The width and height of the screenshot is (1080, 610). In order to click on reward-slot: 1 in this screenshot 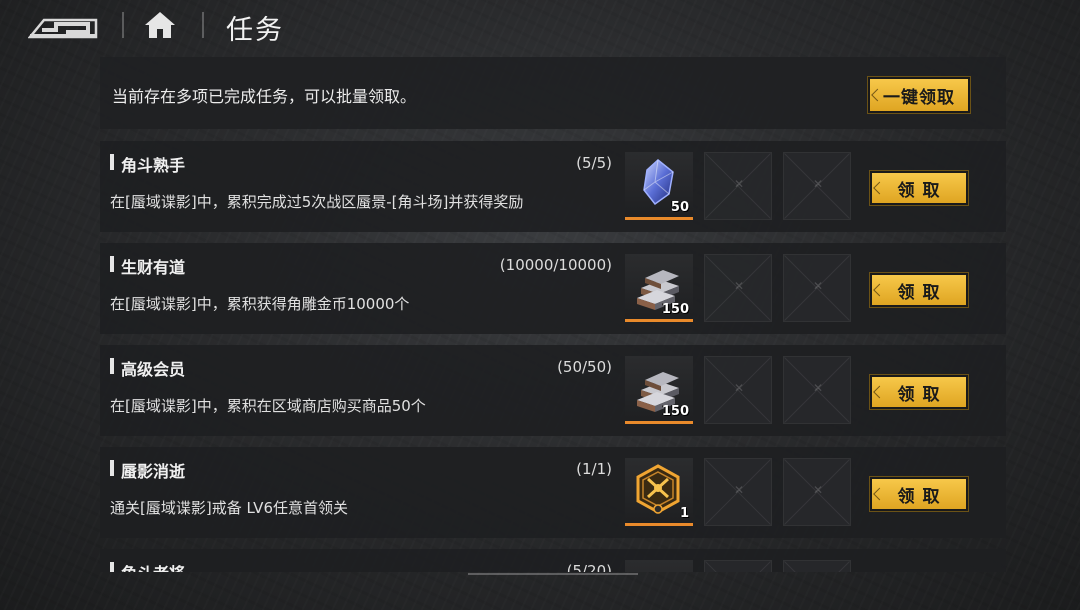, I will do `click(659, 492)`.